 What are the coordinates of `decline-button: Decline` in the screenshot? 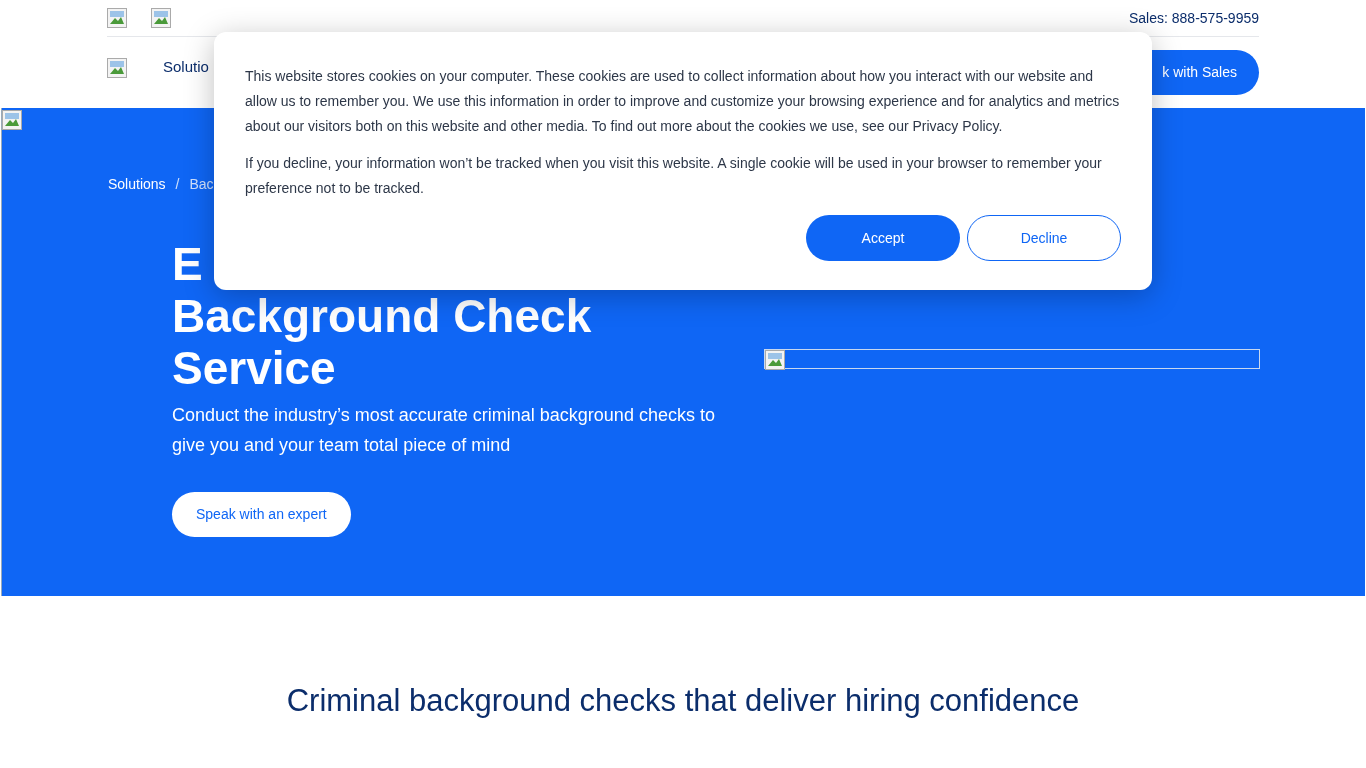 It's located at (1044, 238).